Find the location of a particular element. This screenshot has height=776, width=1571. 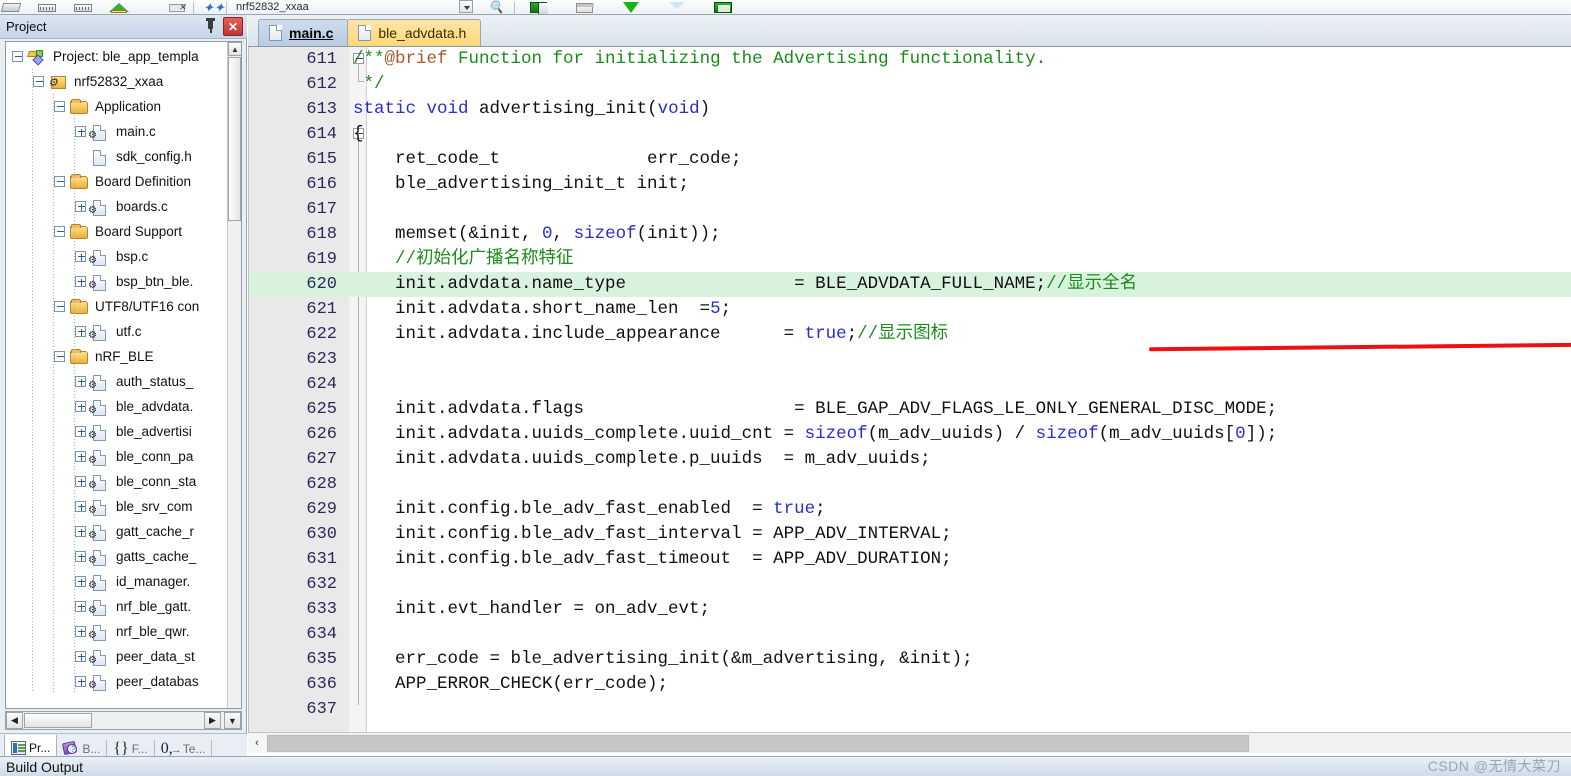

tree-item: ⚙ ble_advertisi is located at coordinates (117, 431).